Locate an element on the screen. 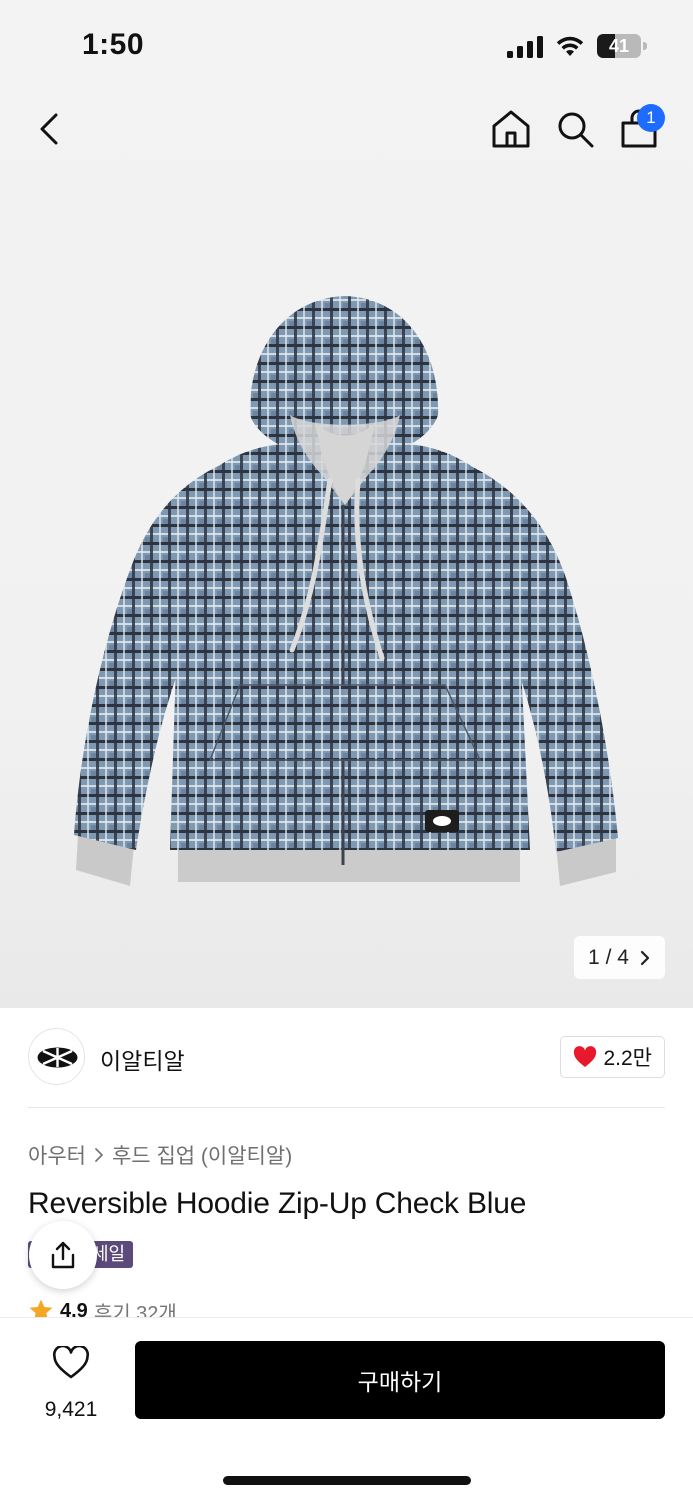 The image size is (693, 1500). brand-like-count: 2.2만 is located at coordinates (627, 1058).